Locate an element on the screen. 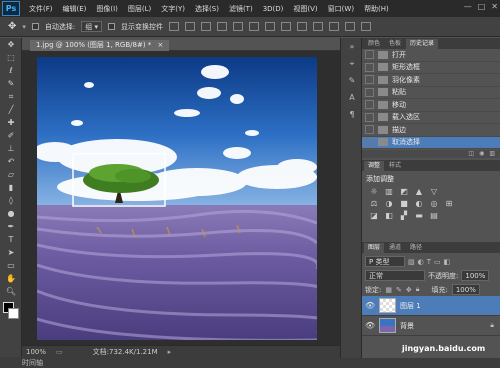 This screenshot has width=500, height=368. history-brush-tool-icon: ↶ is located at coordinates (11, 162).